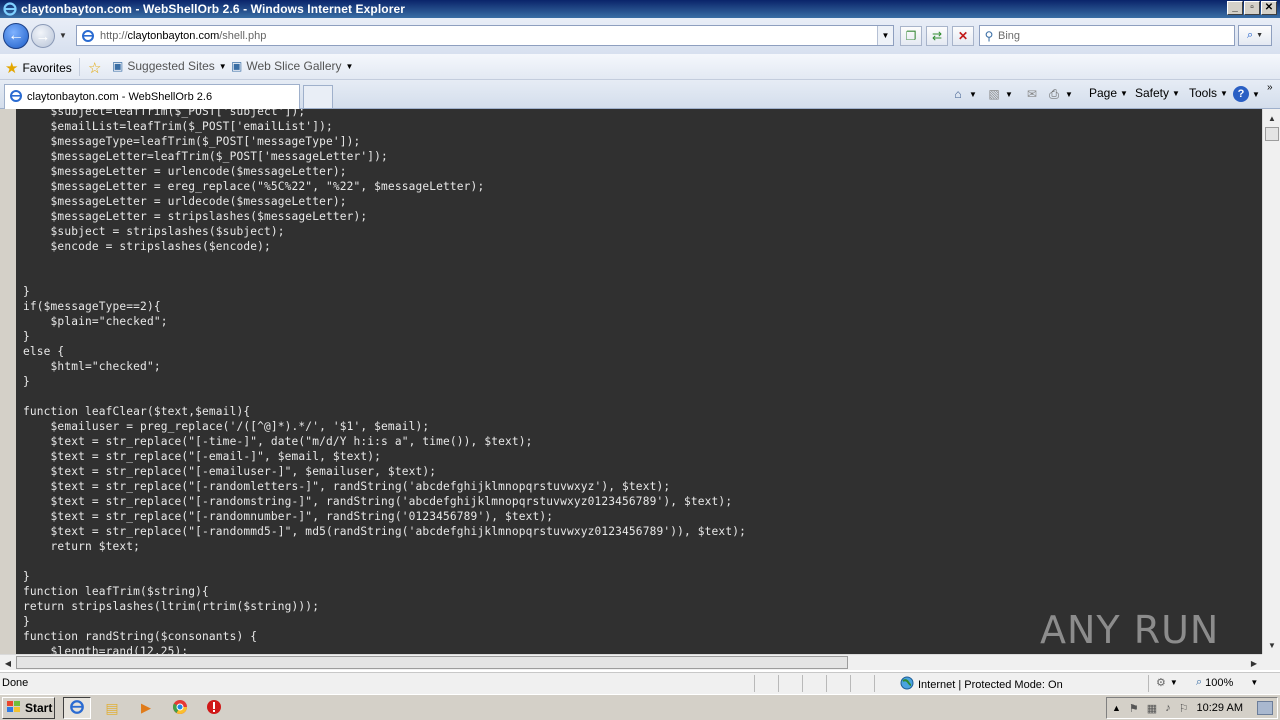  Describe the element at coordinates (1116, 708) in the screenshot. I see `show-hidden-icons-button: ▲` at that location.